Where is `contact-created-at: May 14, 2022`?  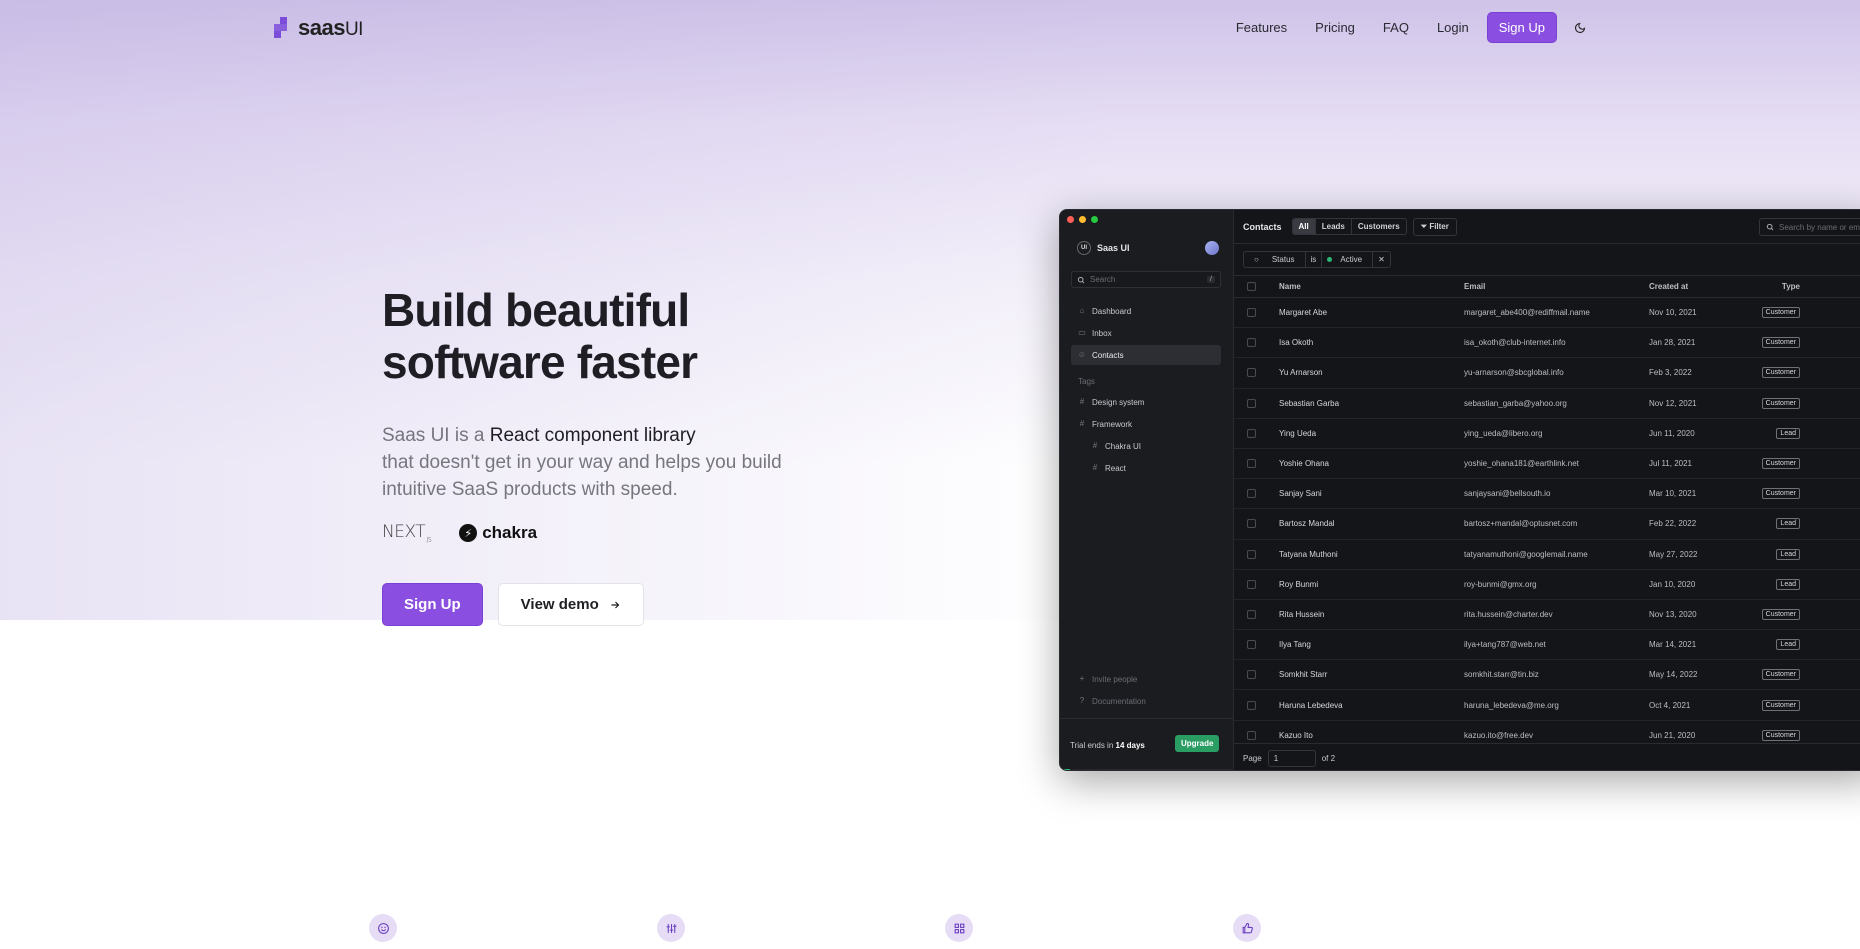
contact-created-at: May 14, 2022 is located at coordinates (1673, 675).